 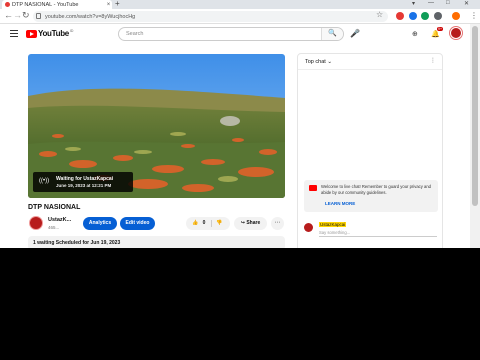 I want to click on youtube-logo: YouTube ID, so click(x=49, y=33).